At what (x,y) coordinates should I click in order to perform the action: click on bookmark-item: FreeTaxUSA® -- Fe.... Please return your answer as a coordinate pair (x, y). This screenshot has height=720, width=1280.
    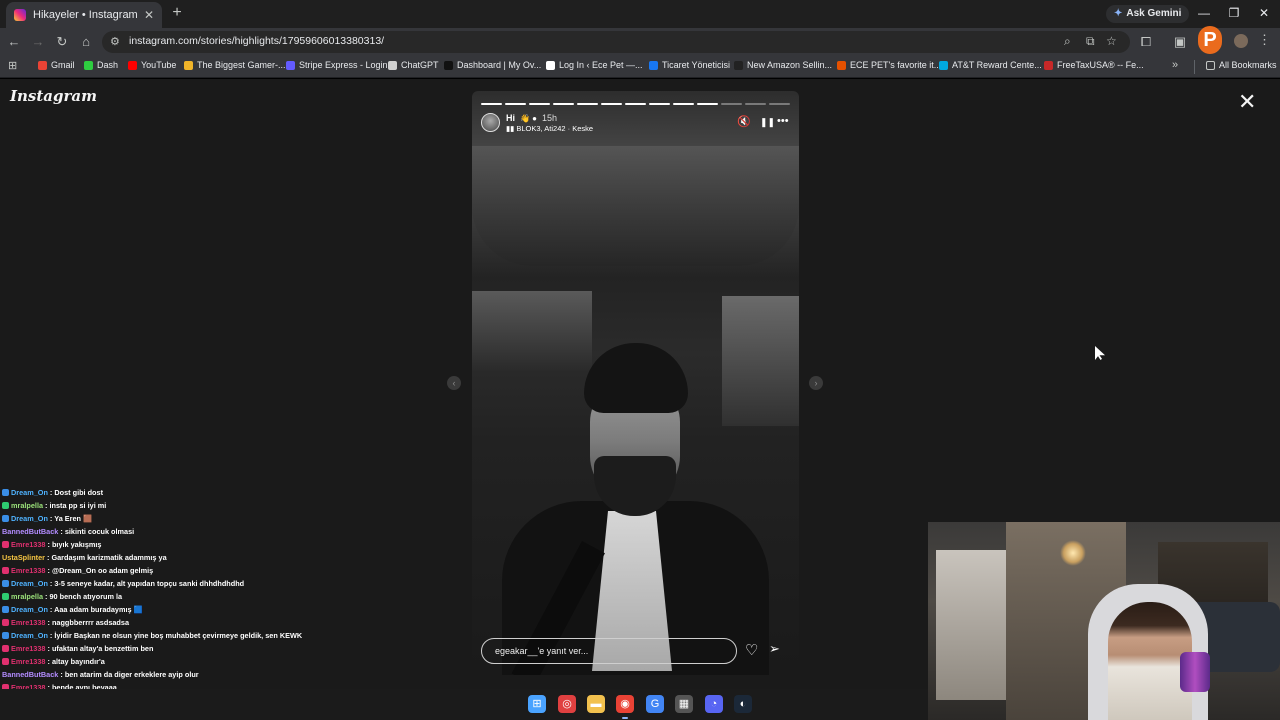
    Looking at the image, I should click on (1094, 65).